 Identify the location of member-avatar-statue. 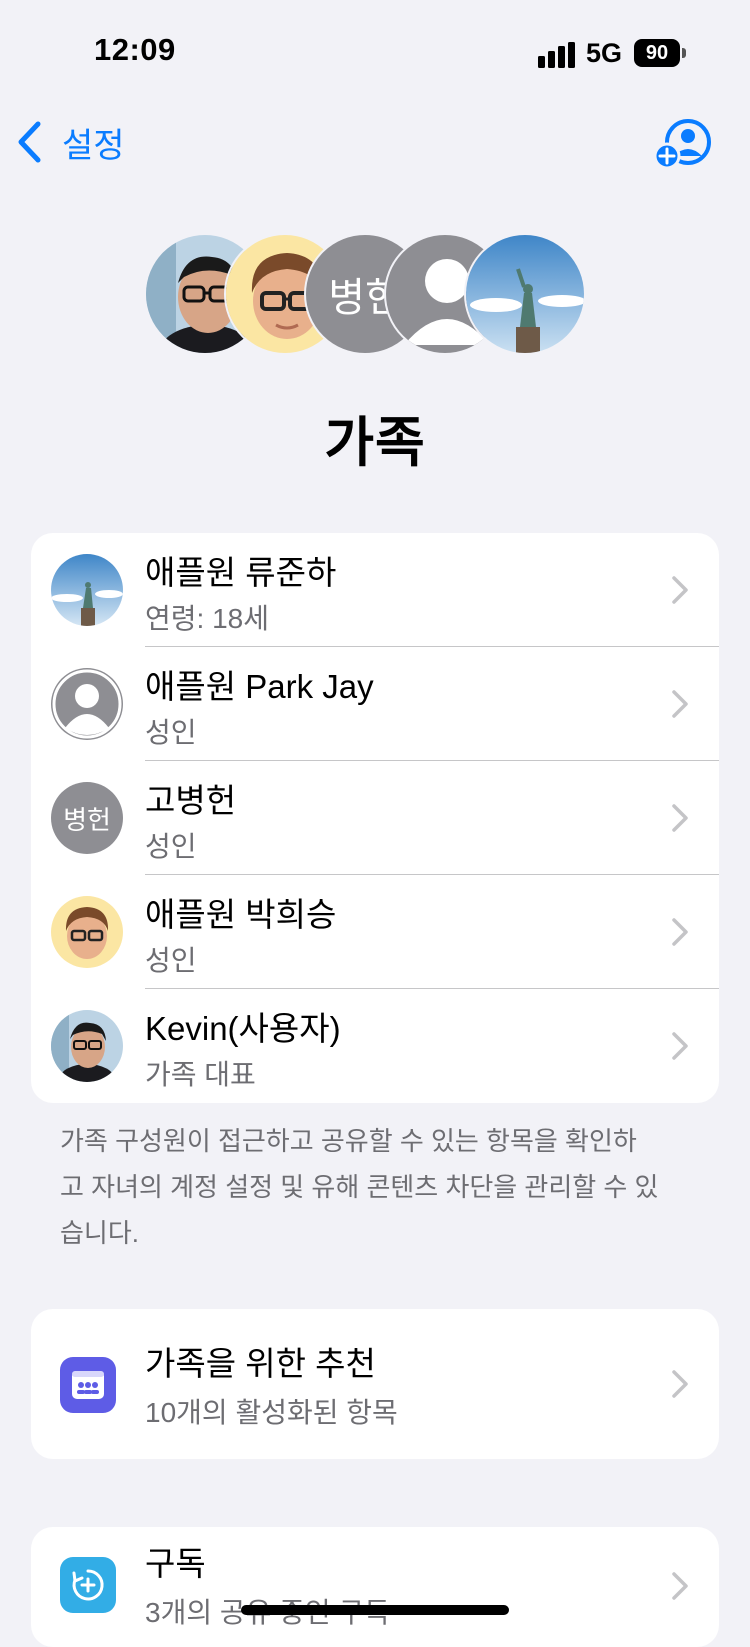
(87, 590).